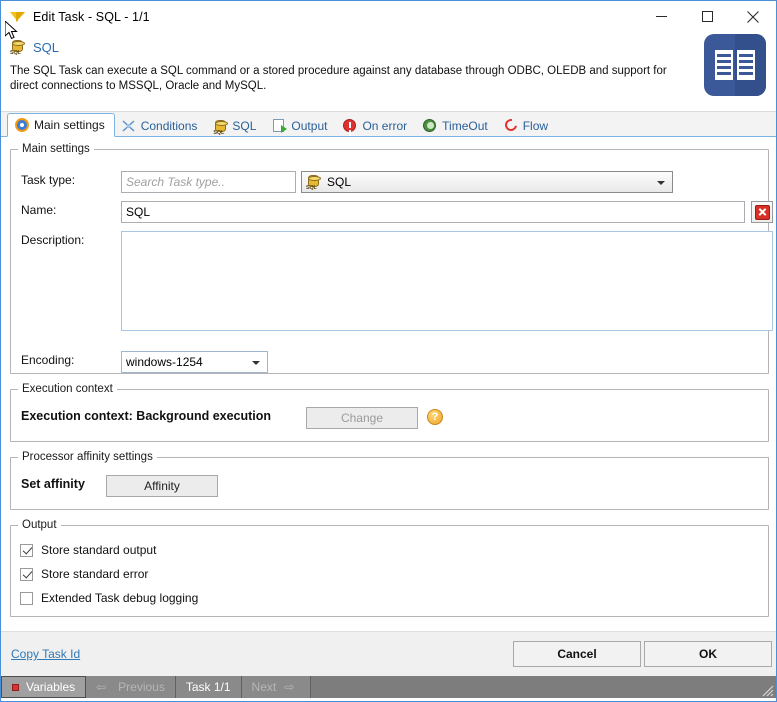 Image resolution: width=777 pixels, height=702 pixels. Describe the element at coordinates (53, 240) in the screenshot. I see `description-label: Description:` at that location.